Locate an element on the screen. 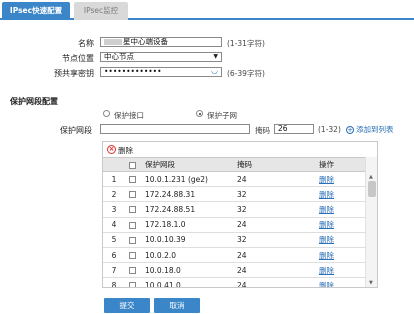 This screenshot has height=314, width=414. delete-button: 删除 is located at coordinates (125, 150).